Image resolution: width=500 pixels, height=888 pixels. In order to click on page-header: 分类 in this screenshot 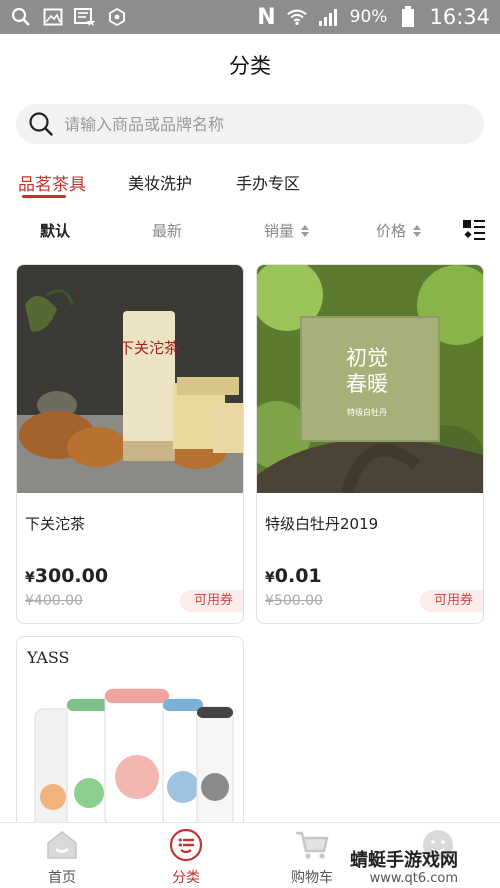, I will do `click(250, 65)`.